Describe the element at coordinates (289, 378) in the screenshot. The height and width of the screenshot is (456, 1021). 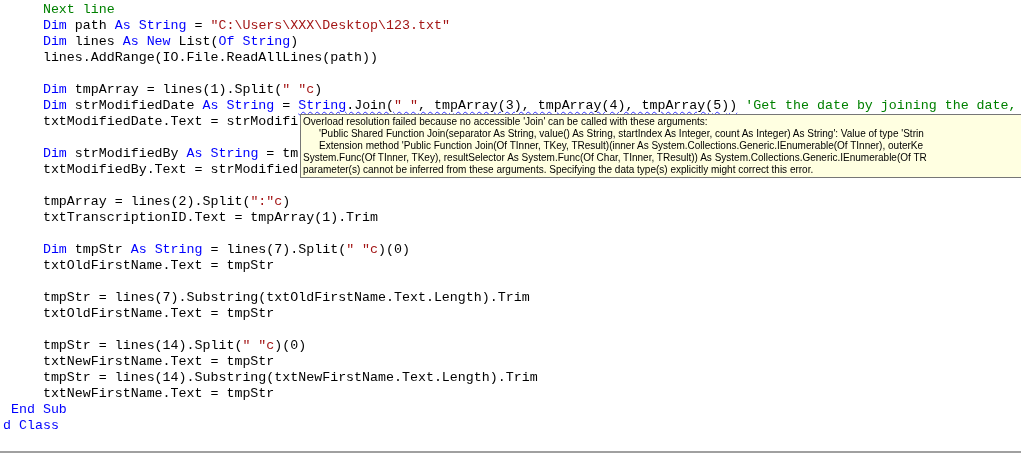
I see `code-line: tmpStr = lines(14).Substring(txtNewFirstName.Text.Length).Trim` at that location.